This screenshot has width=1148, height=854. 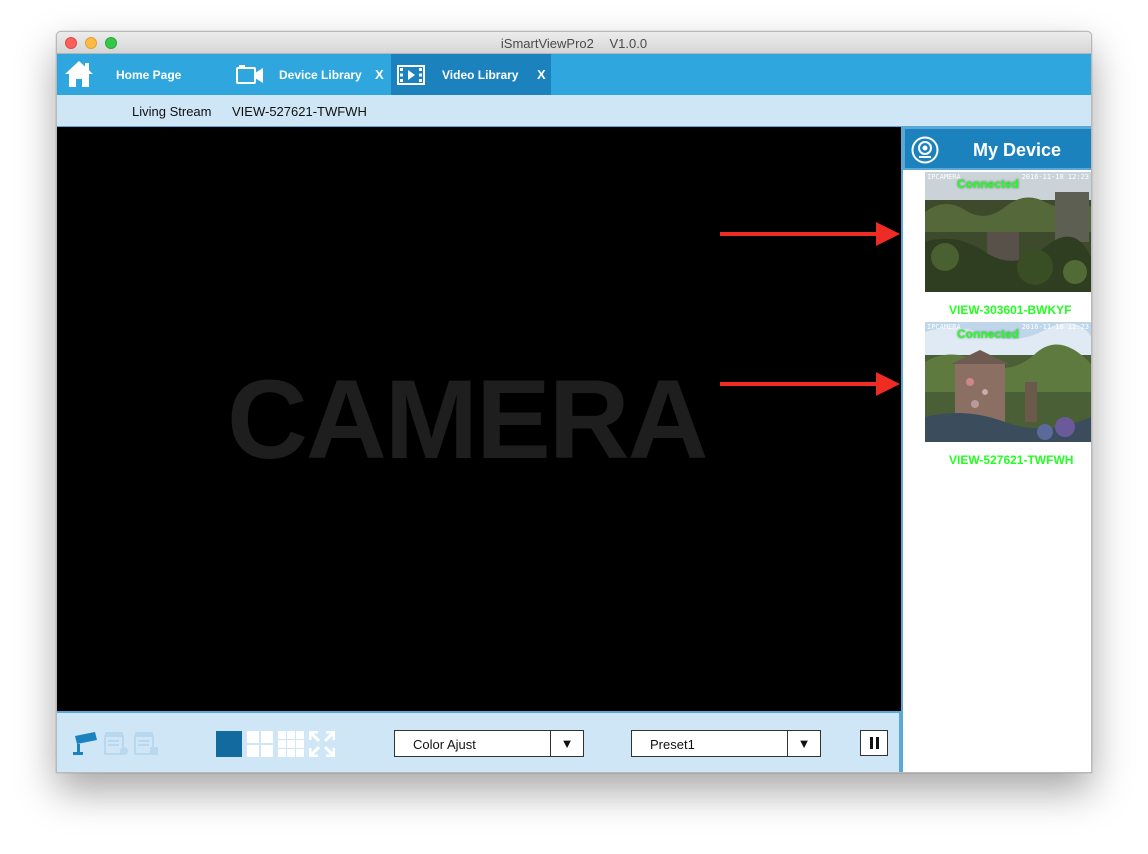 I want to click on device-name: VIEW-303601-BWKYF, so click(x=1010, y=310).